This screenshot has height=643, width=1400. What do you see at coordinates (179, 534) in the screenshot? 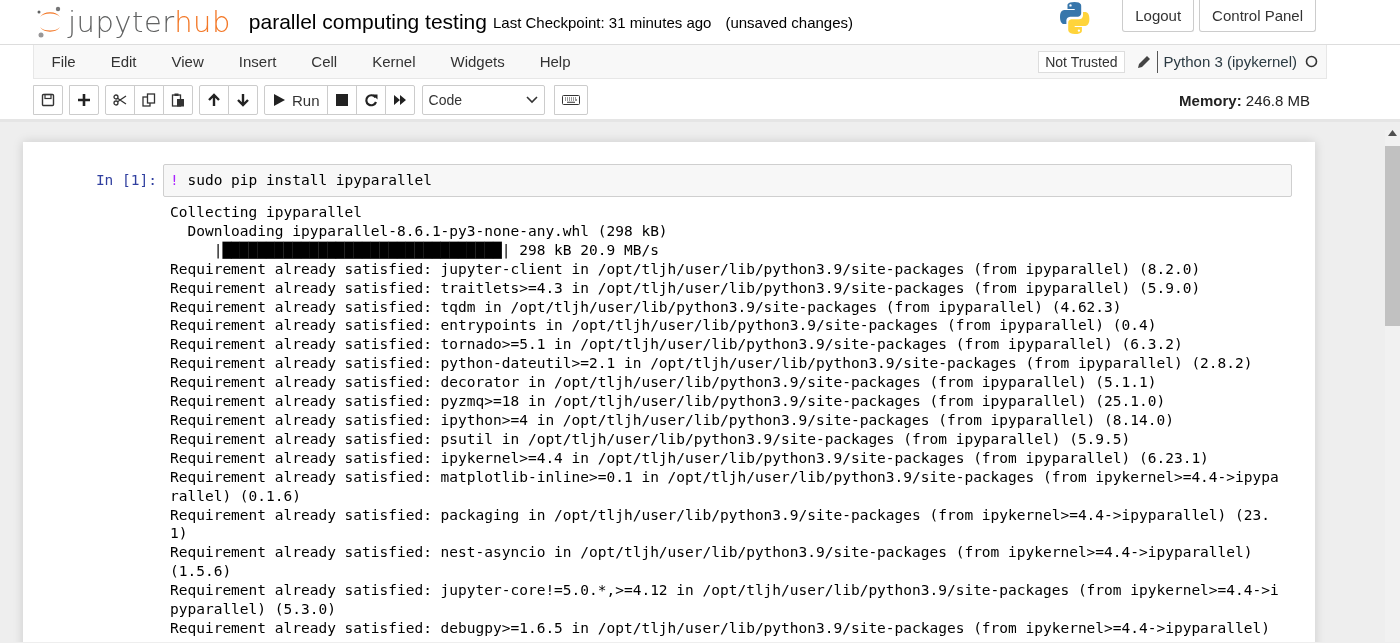
I see `output-line: 1)` at bounding box center [179, 534].